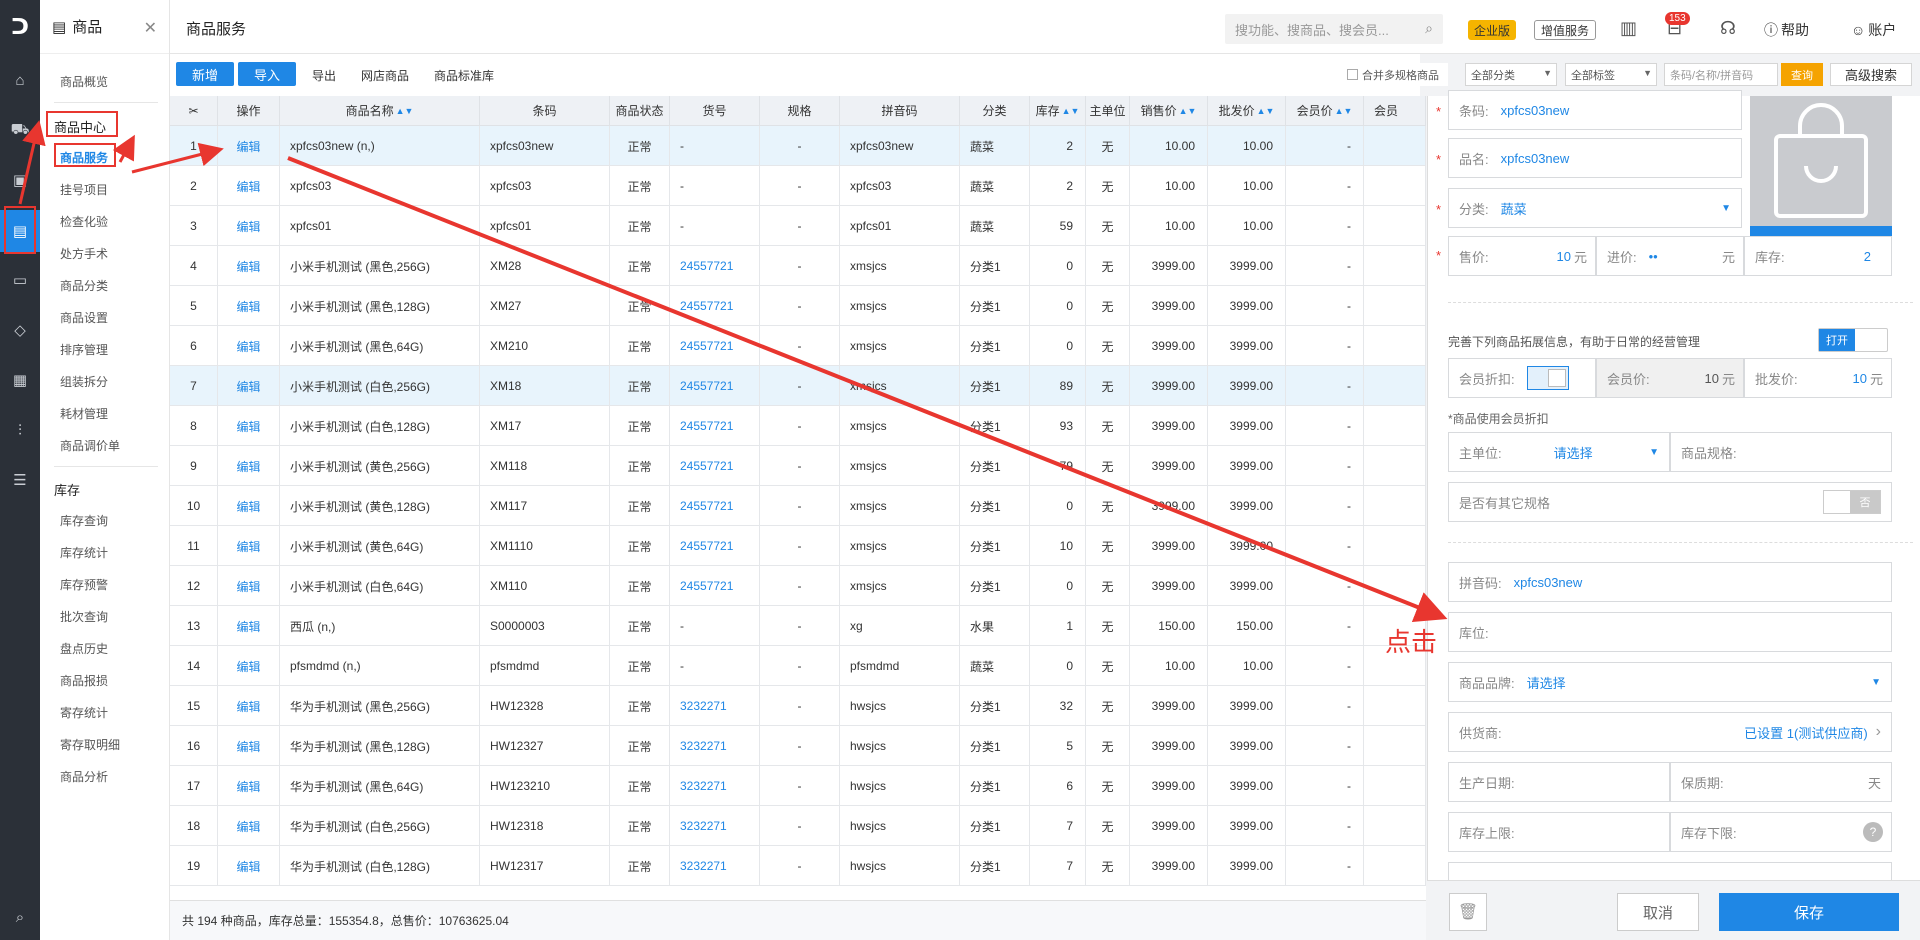 The height and width of the screenshot is (940, 1920). Describe the element at coordinates (1670, 502) in the screenshot. I see `other-spec-field: 是否有其它规格 否` at that location.